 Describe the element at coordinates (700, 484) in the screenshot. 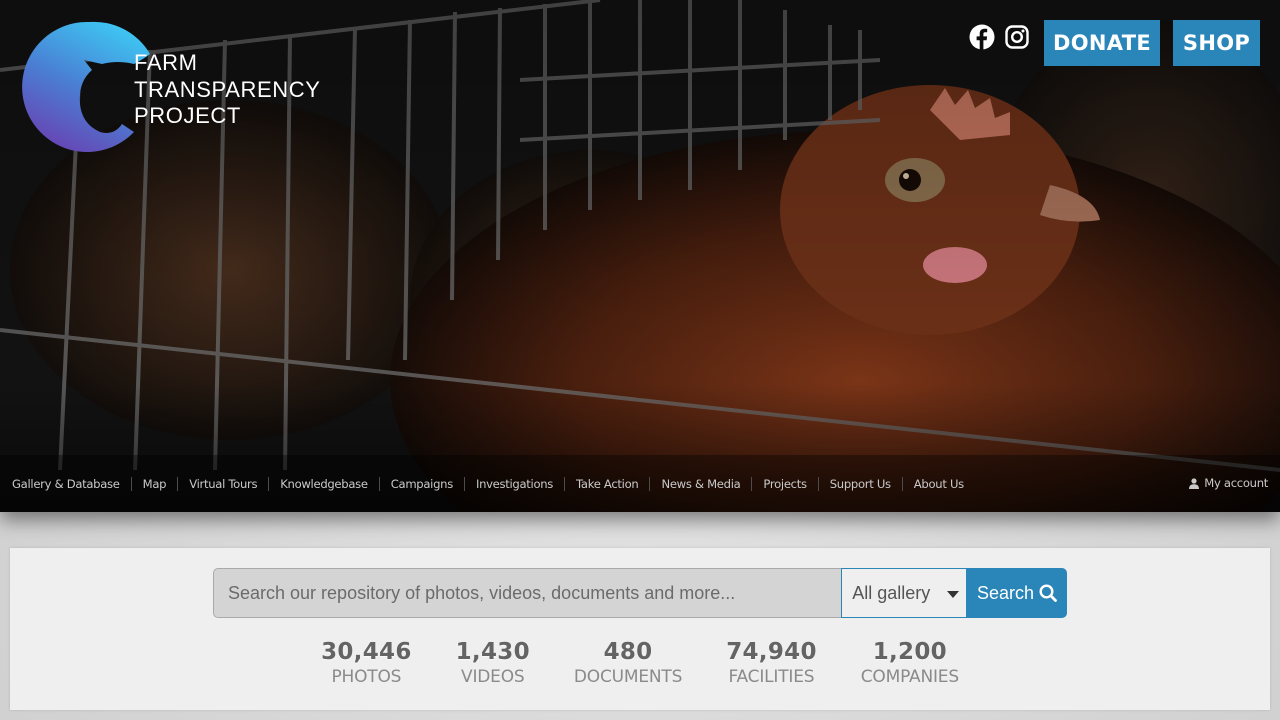

I see `nav-item-news-media: News & Media` at that location.